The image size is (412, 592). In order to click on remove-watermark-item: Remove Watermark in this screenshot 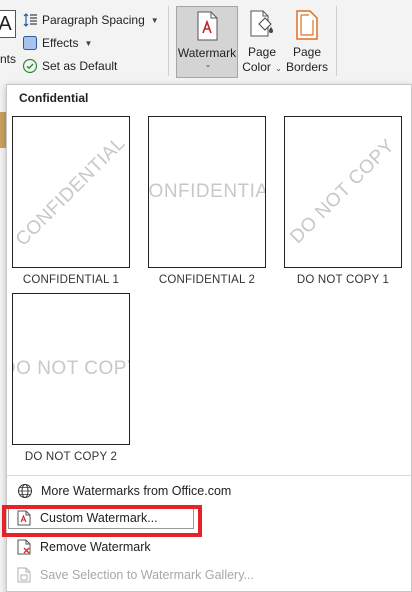, I will do `click(206, 547)`.